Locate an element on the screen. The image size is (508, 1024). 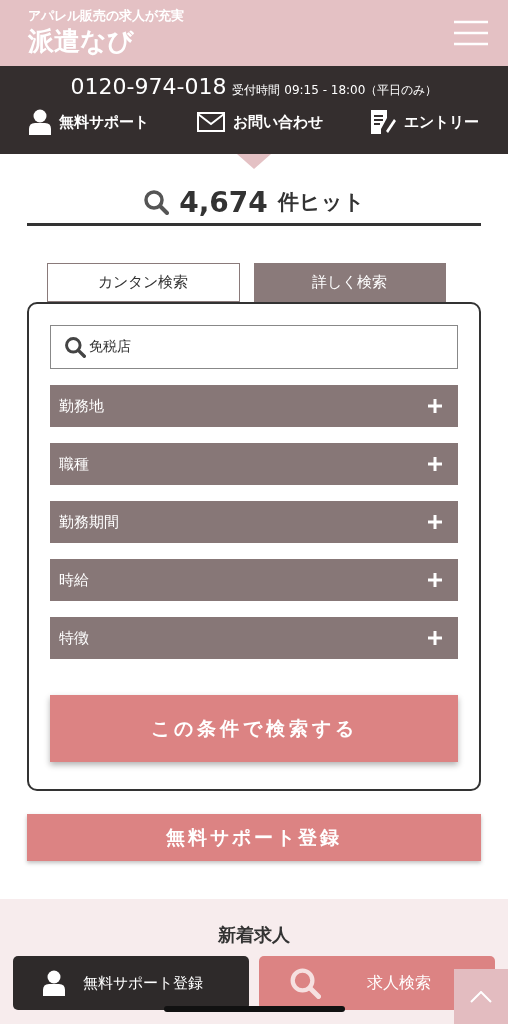
document-pen-icon is located at coordinates (383, 122).